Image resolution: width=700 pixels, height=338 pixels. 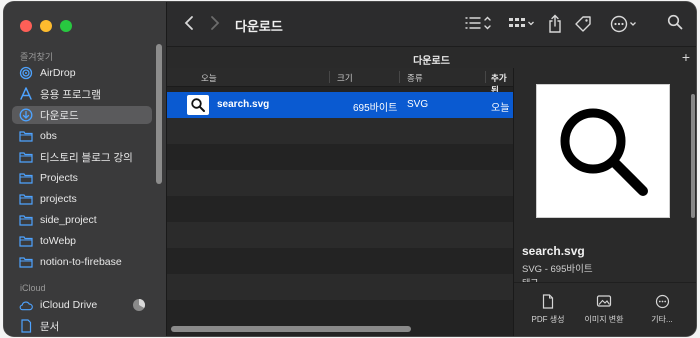 I want to click on zoom-button, so click(x=66, y=26).